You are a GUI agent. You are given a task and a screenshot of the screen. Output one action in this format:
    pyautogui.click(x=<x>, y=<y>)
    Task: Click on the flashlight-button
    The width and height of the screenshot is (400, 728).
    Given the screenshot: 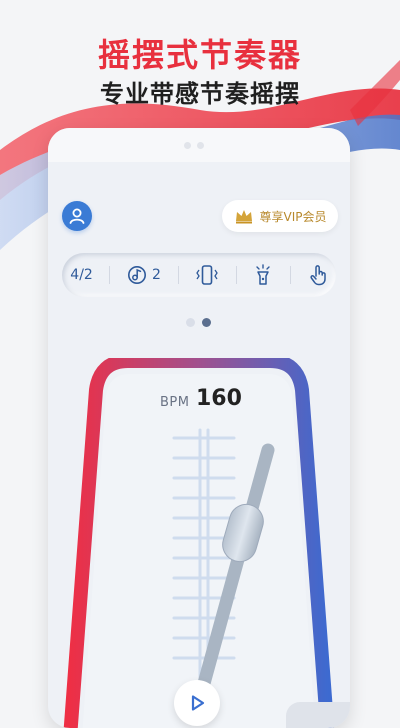 What is the action you would take?
    pyautogui.click(x=263, y=275)
    